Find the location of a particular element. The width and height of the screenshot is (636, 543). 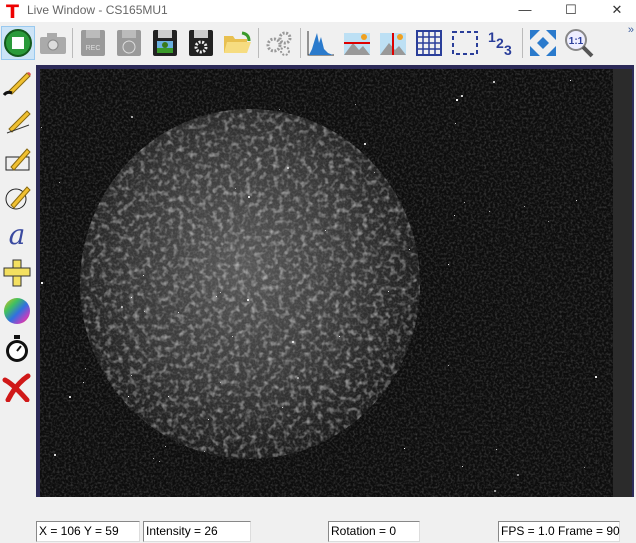

svg-text: 1 is located at coordinates (492, 37).